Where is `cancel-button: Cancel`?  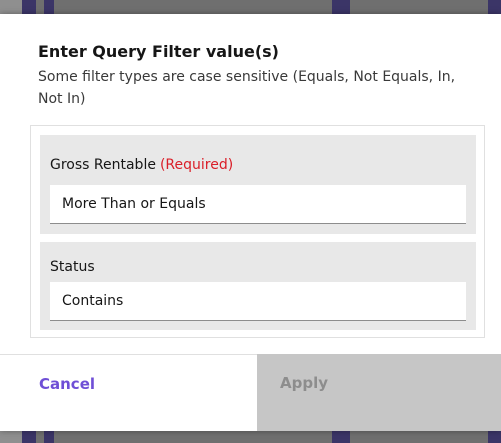
cancel-button: Cancel is located at coordinates (128, 392).